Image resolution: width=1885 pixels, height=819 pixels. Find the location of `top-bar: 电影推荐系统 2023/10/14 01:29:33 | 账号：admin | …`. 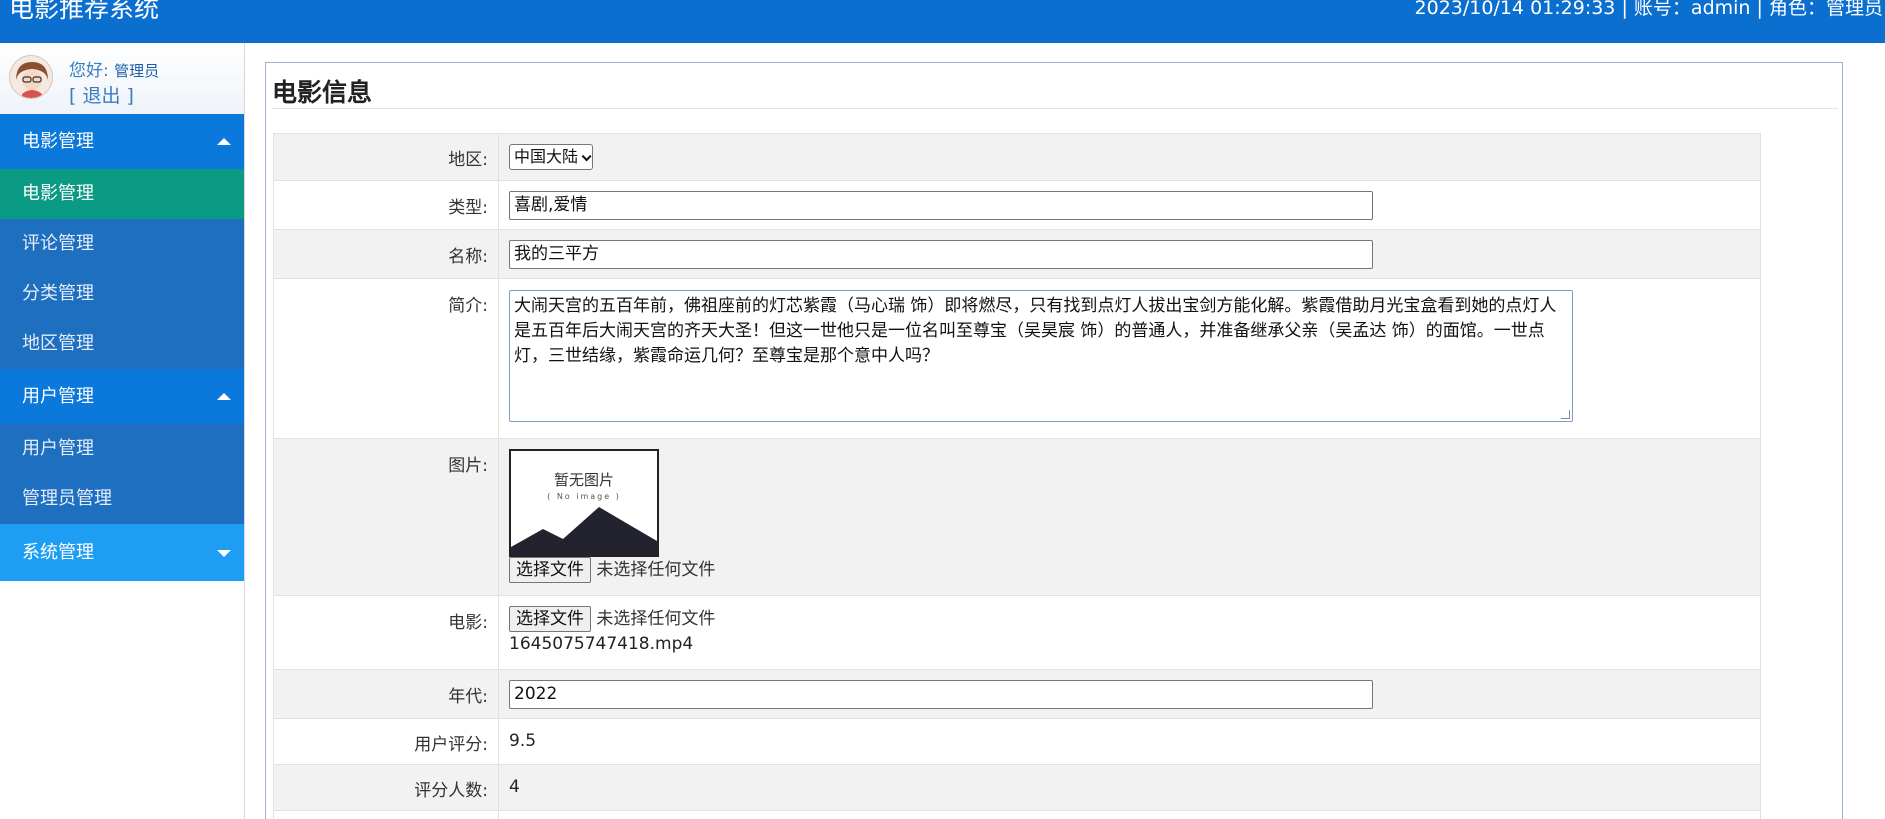

top-bar: 电影推荐系统 2023/10/14 01:29:33 | 账号：admin | … is located at coordinates (942, 21).